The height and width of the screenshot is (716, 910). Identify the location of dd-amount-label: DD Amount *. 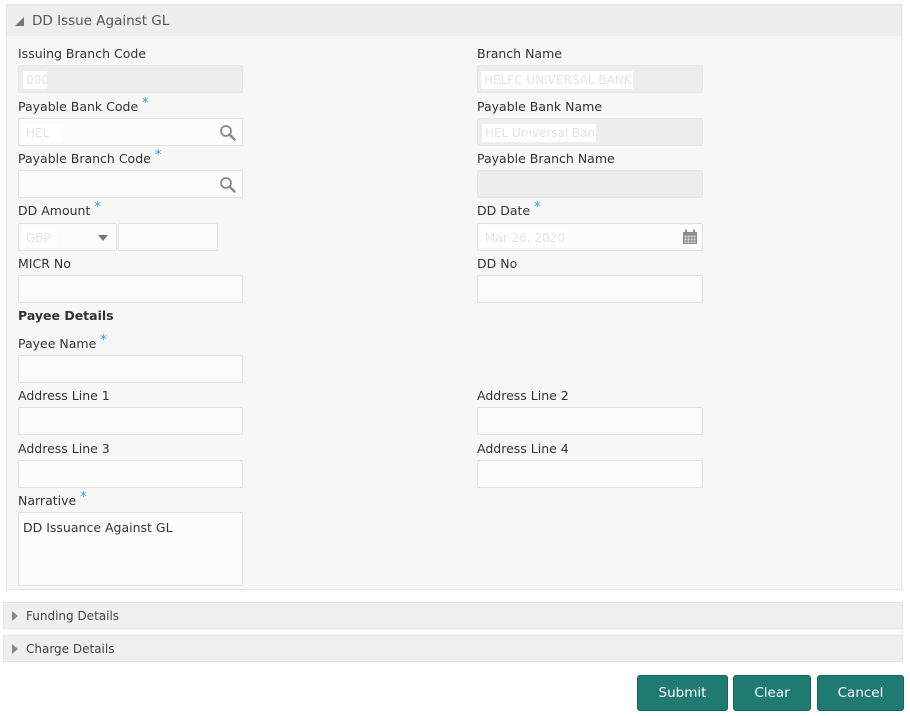
(59, 209).